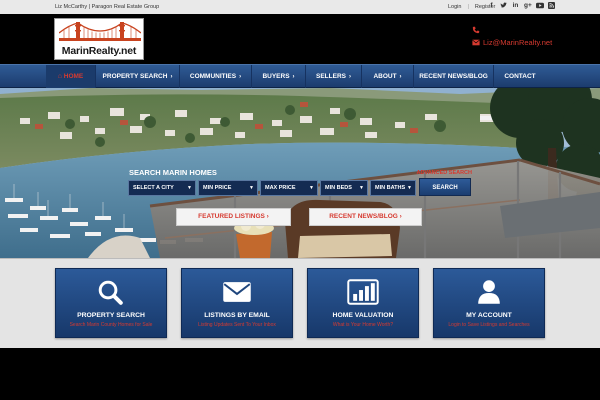  I want to click on search-button: SEARCH, so click(445, 187).